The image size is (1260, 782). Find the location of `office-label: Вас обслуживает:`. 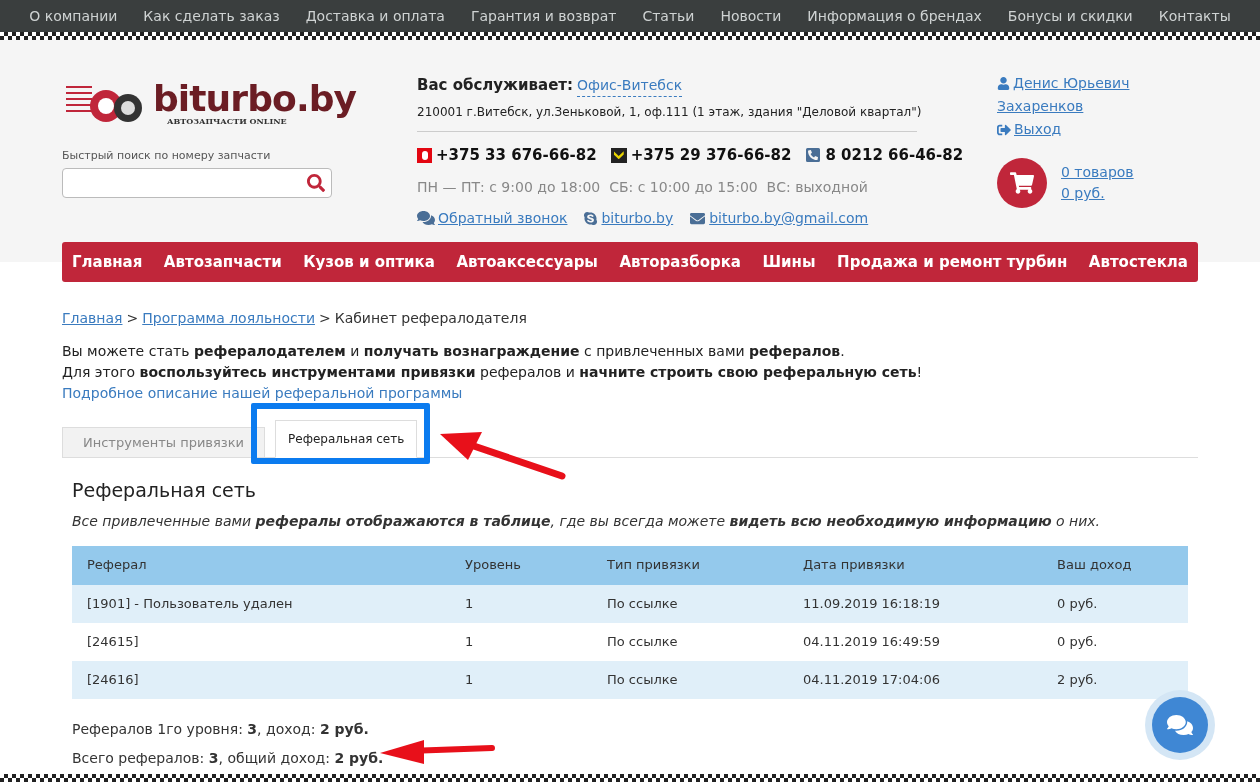

office-label: Вас обслуживает: is located at coordinates (495, 85).